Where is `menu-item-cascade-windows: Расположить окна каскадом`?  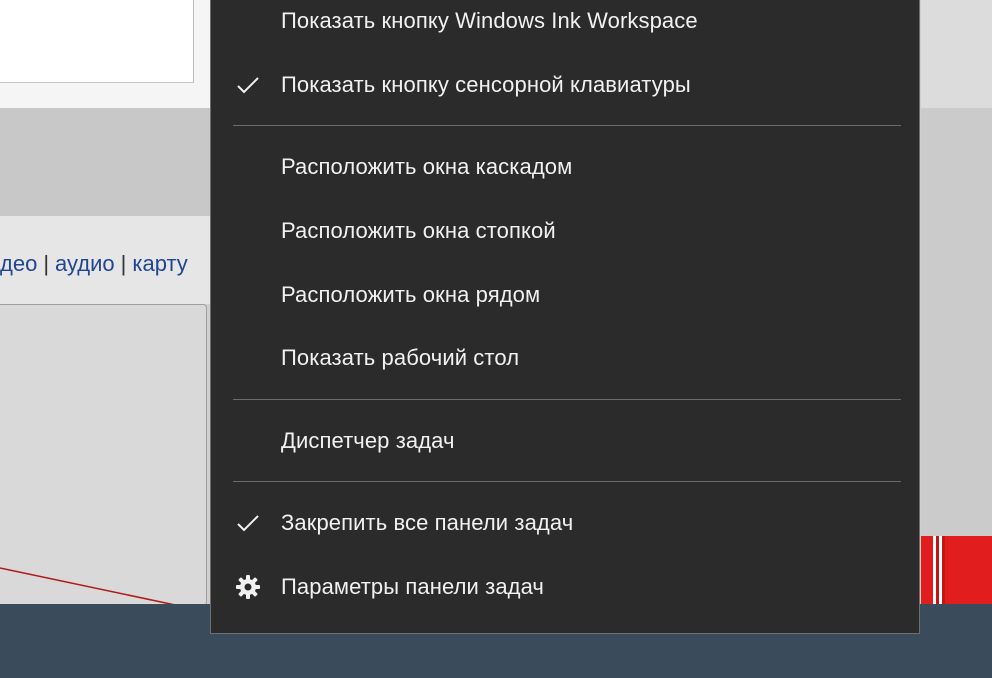
menu-item-cascade-windows: Расположить окна каскадом is located at coordinates (565, 167).